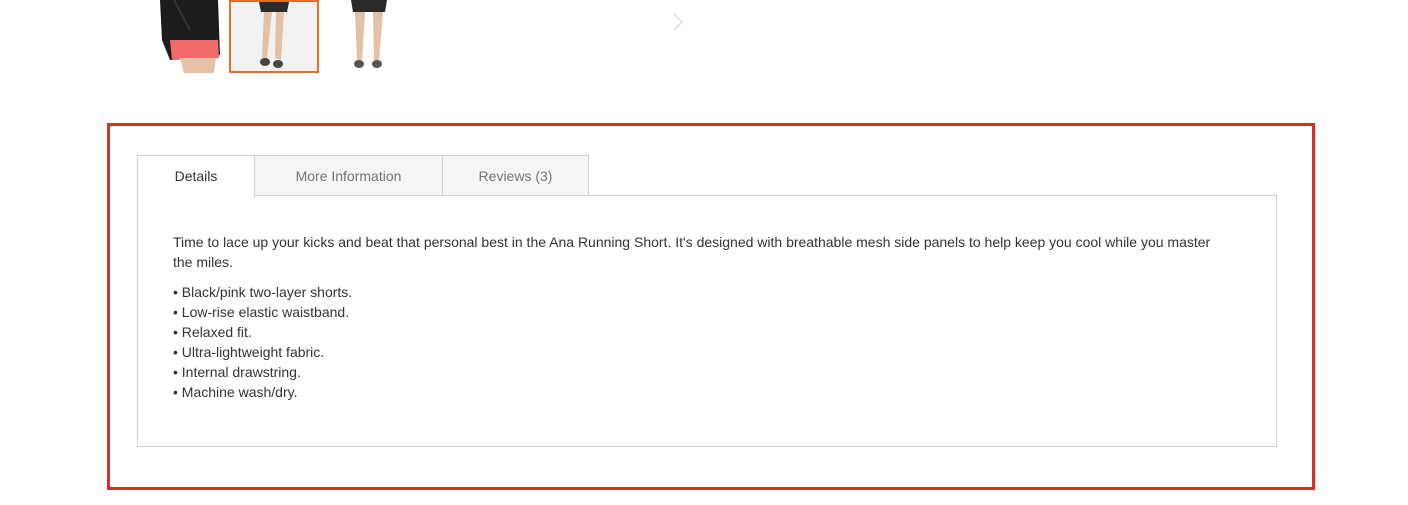 The height and width of the screenshot is (505, 1408). What do you see at coordinates (261, 312) in the screenshot?
I see `feature-item: • Low-rise elastic waistband.` at bounding box center [261, 312].